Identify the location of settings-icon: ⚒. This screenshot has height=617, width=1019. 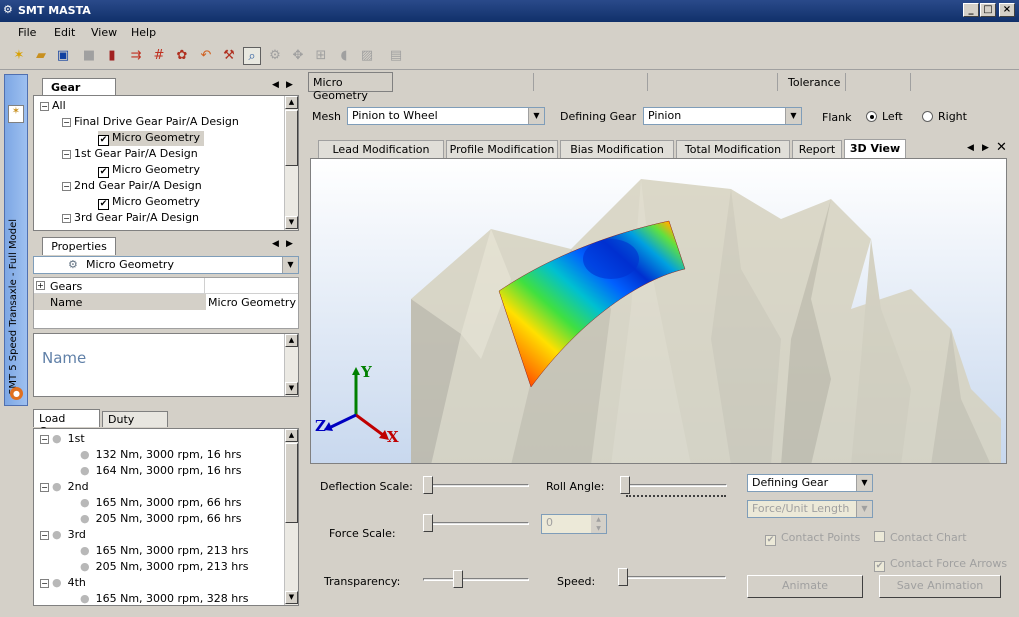
(229, 56).